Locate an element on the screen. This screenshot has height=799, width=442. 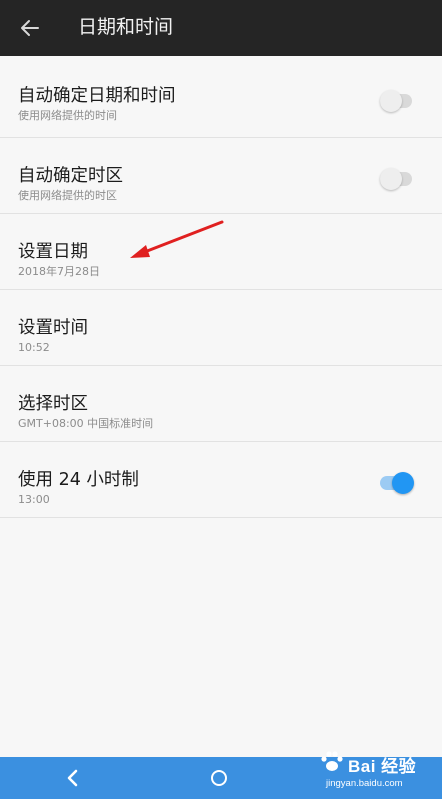
setting-auto-date-time: 自动确定日期和时间 使用网络提供的时间 is located at coordinates (221, 97).